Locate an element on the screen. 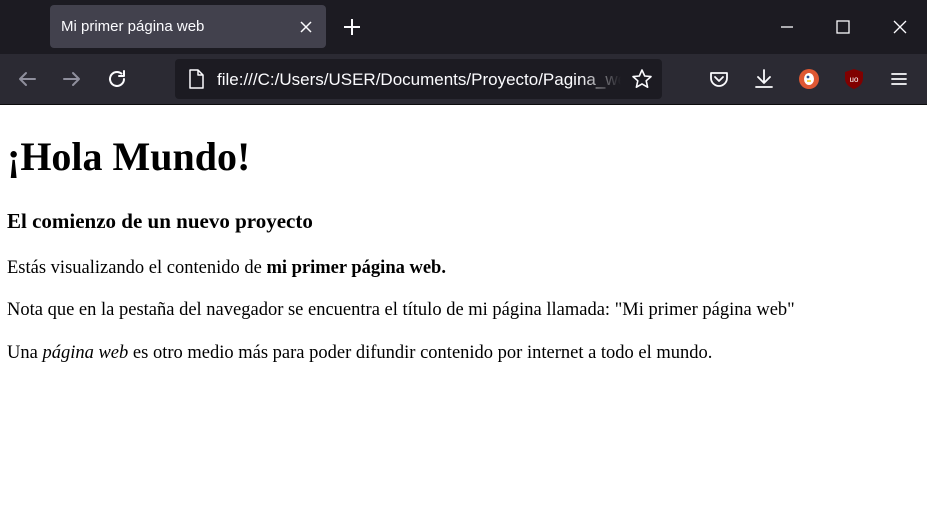 This screenshot has height=532, width=927. page-icon is located at coordinates (196, 79).